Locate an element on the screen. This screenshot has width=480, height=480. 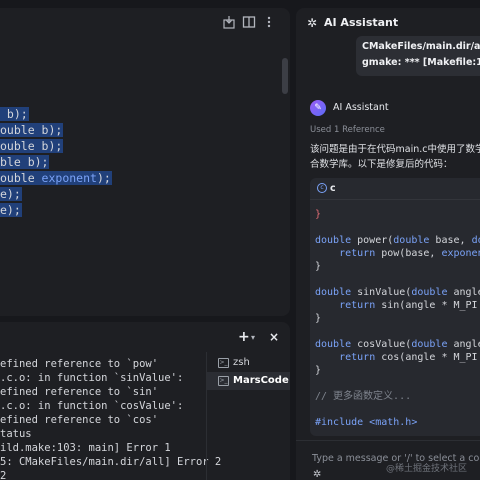
chevron-down-icon: ▾ is located at coordinates (253, 338).